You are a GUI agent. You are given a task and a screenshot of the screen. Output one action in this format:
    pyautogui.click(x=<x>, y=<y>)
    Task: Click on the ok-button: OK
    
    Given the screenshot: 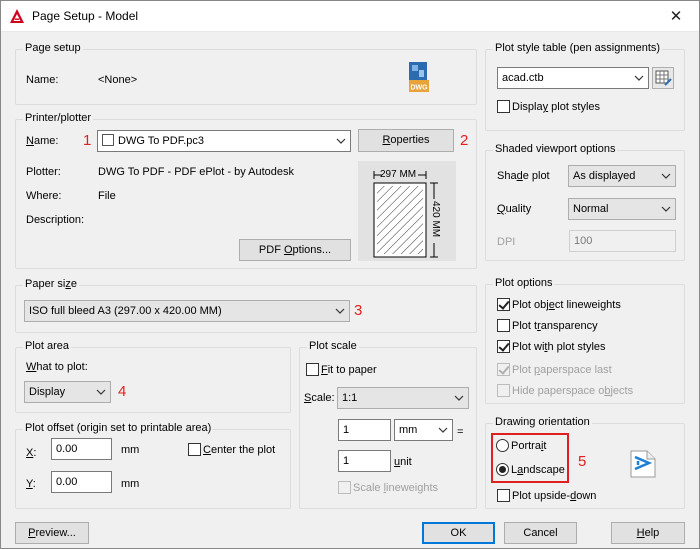 What is the action you would take?
    pyautogui.click(x=458, y=533)
    